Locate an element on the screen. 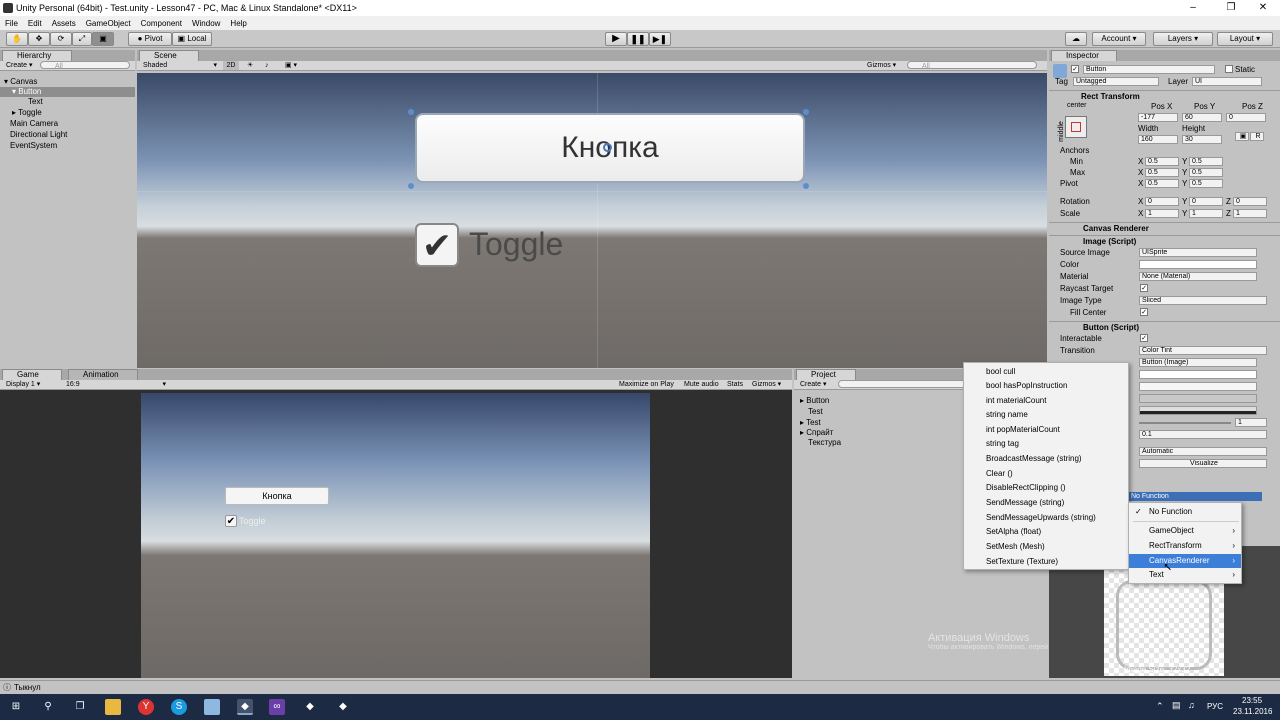 The width and height of the screenshot is (1280, 720). pos-y-field: 60 is located at coordinates (1202, 117).